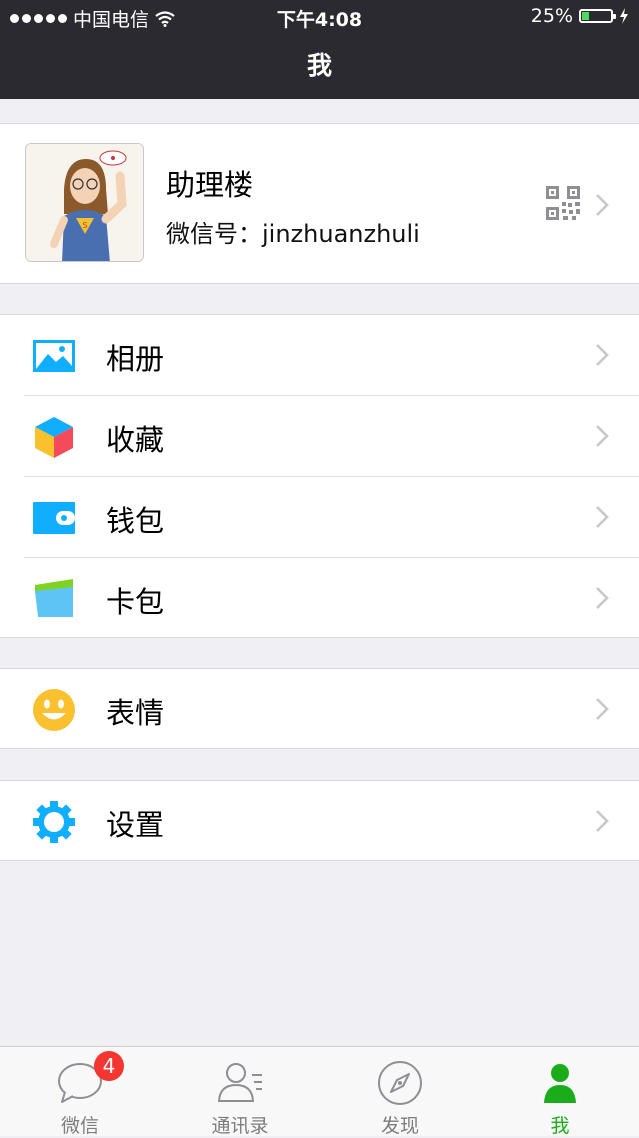 Image resolution: width=639 pixels, height=1138 pixels. Describe the element at coordinates (135, 440) in the screenshot. I see `menu-item-label: 收藏` at that location.